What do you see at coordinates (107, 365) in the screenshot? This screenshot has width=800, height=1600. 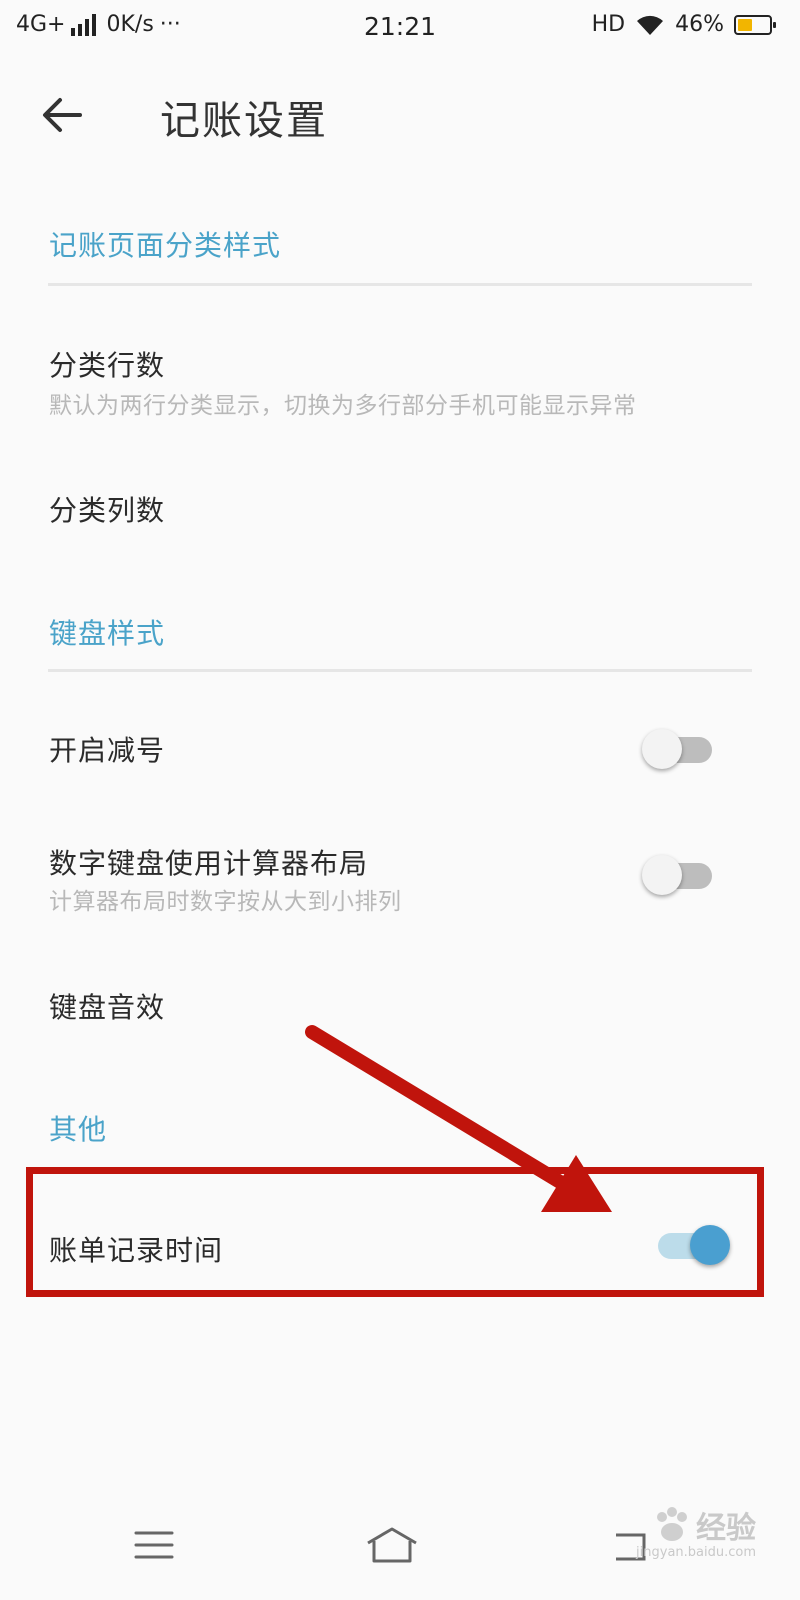 I see `setting-title: 分类行数` at bounding box center [107, 365].